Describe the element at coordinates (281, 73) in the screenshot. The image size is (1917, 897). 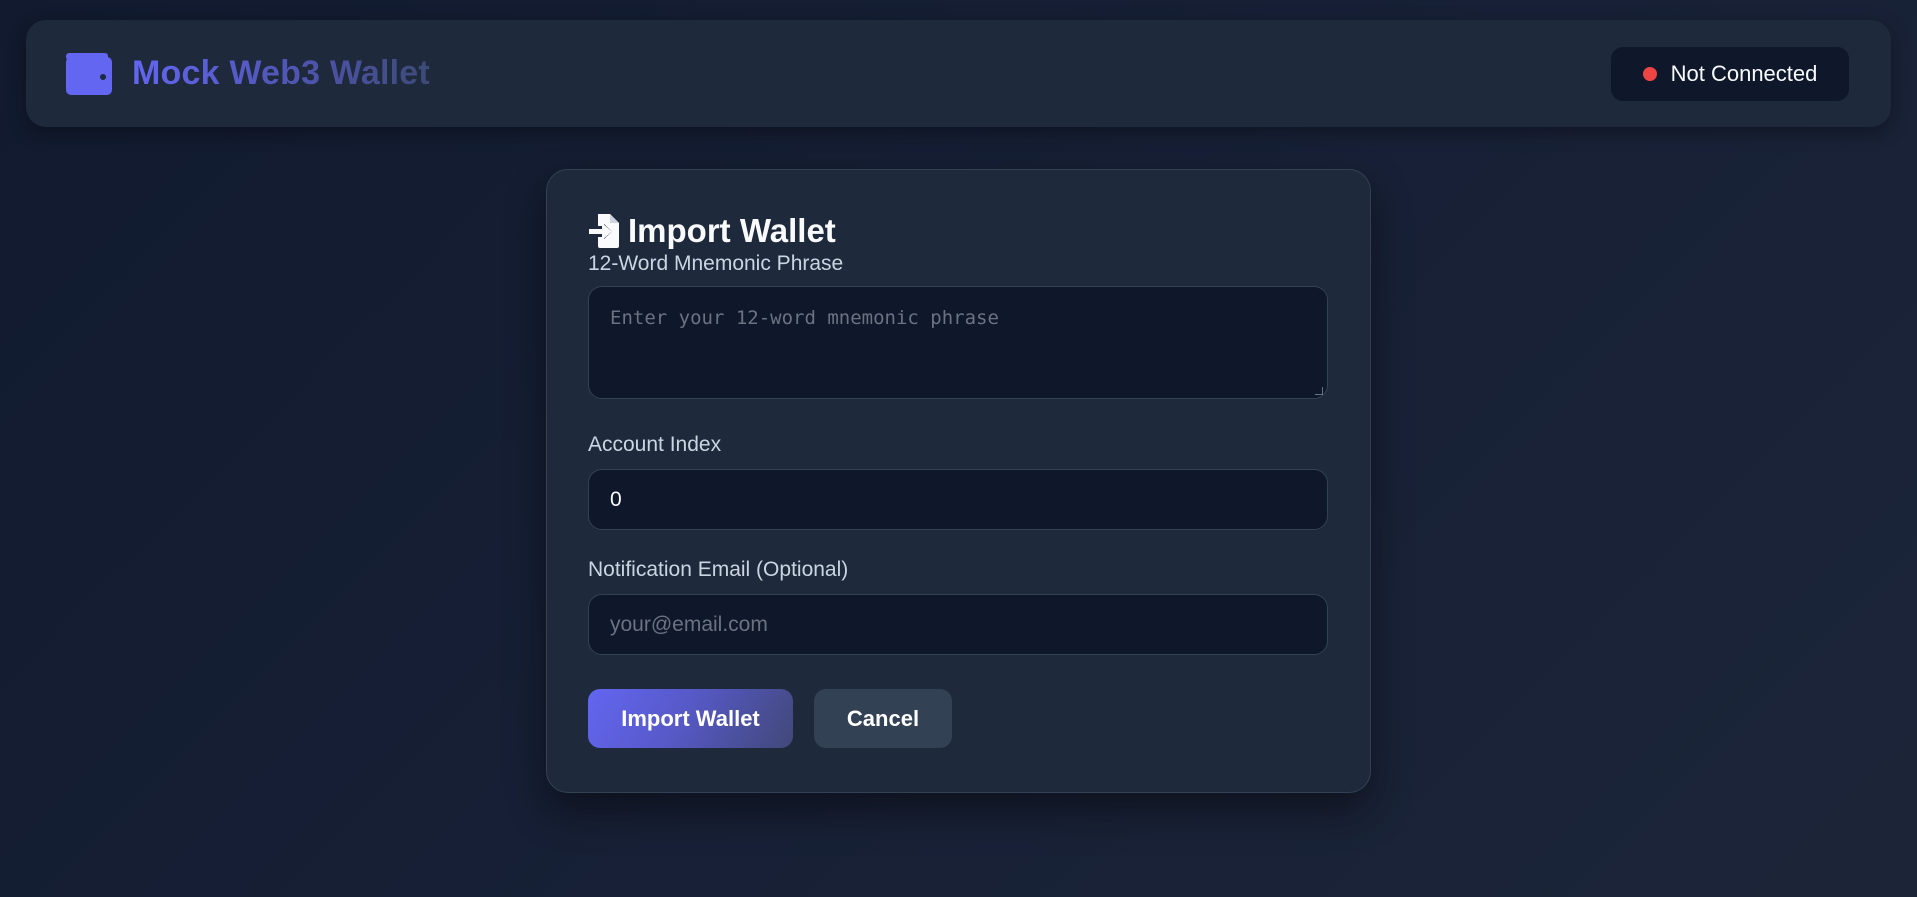
I see `app-title: Mock Web3 Wallet` at that location.